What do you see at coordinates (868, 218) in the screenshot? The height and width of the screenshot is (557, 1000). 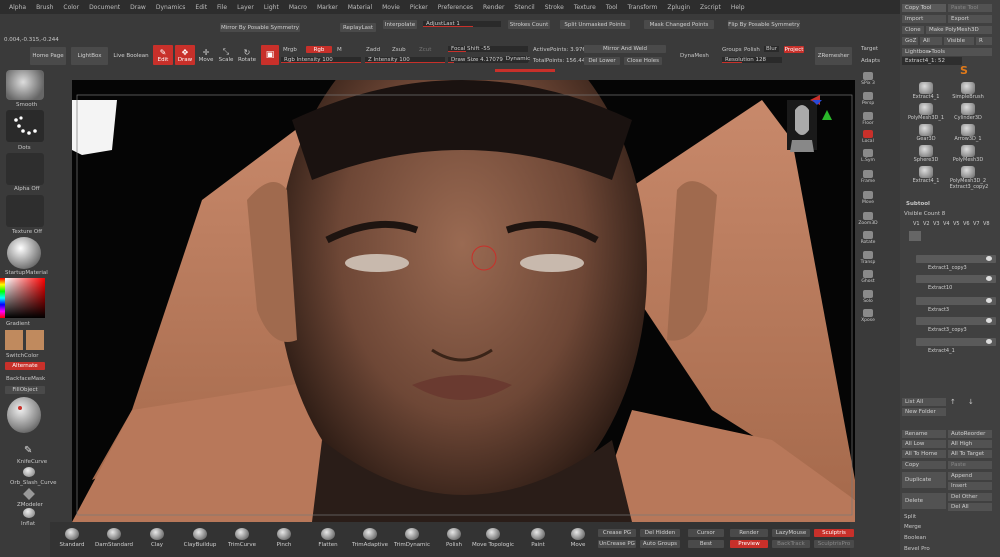 I see `view-zoom3d-button: Zoom3D` at bounding box center [868, 218].